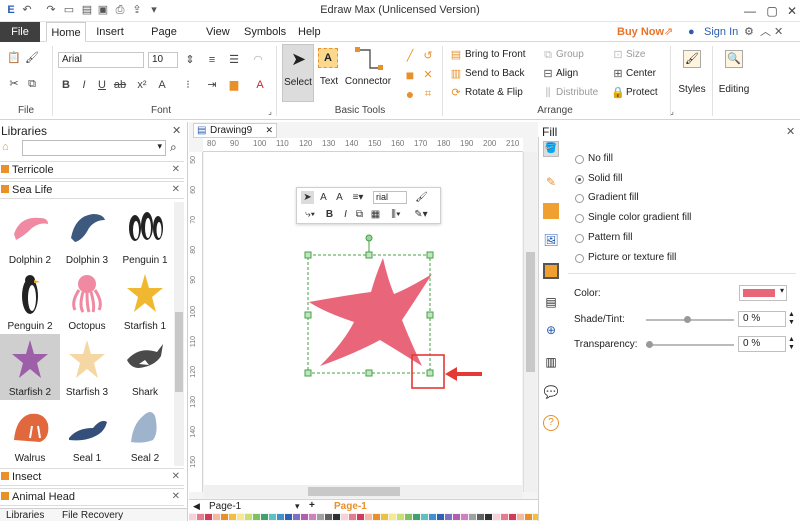 The width and height of the screenshot is (800, 521). I want to click on rotation-handle, so click(369, 238).